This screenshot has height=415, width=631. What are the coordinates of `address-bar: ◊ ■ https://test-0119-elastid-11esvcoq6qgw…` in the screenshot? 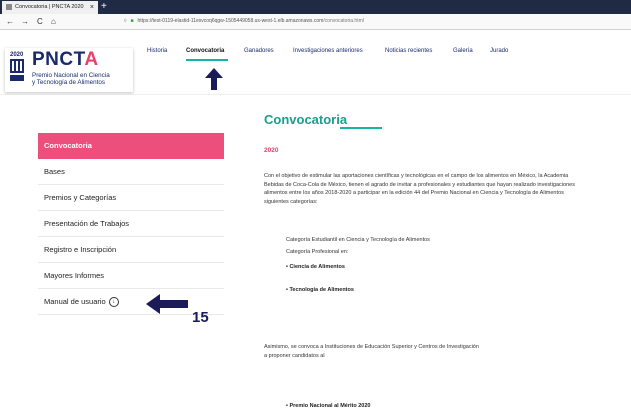 It's located at (364, 21).